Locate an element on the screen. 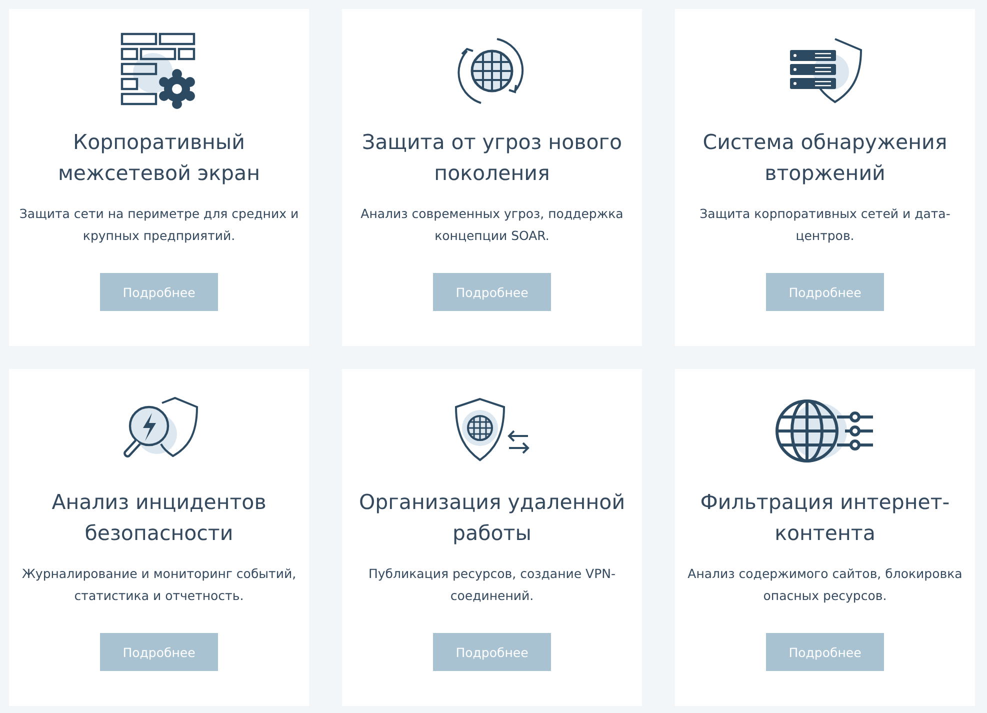  card-description: Журналирование и мониторинг событий, статистика и отчетность. is located at coordinates (159, 585).